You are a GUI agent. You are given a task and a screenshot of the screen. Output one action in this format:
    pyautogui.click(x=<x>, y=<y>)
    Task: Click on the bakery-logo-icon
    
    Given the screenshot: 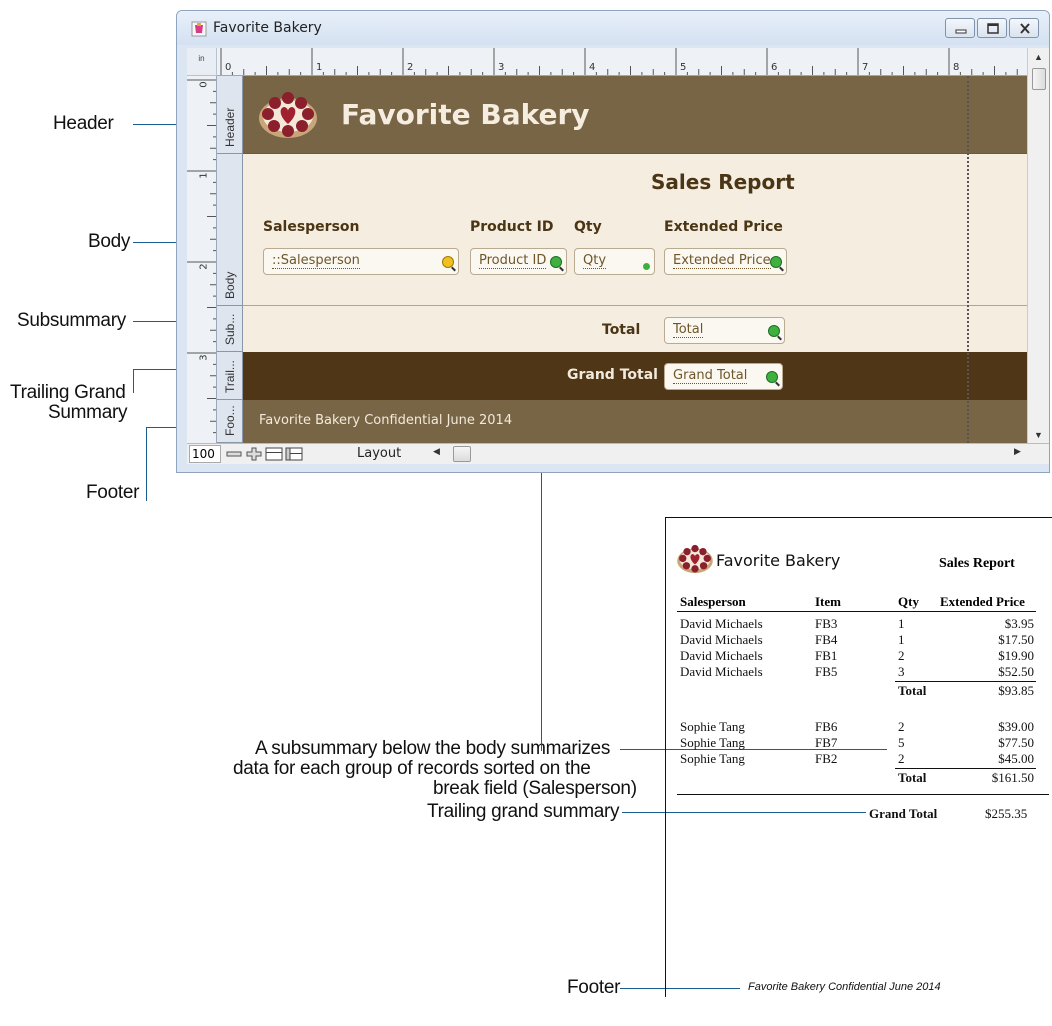 What is the action you would take?
    pyautogui.click(x=288, y=115)
    